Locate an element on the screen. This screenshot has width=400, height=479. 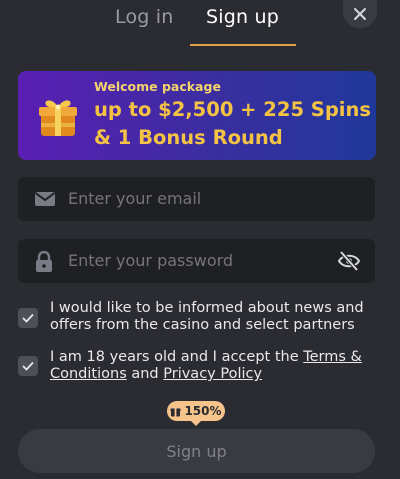
eye-off-icon is located at coordinates (349, 261).